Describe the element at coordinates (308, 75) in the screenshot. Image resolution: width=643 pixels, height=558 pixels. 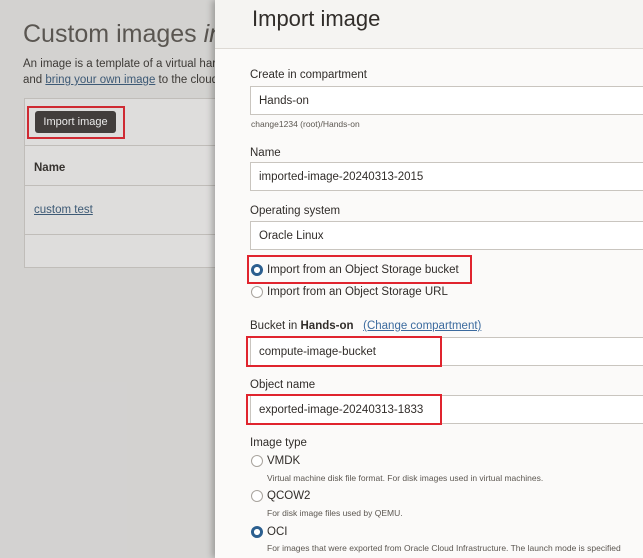
I see `compartment-label: Create in compartment` at that location.